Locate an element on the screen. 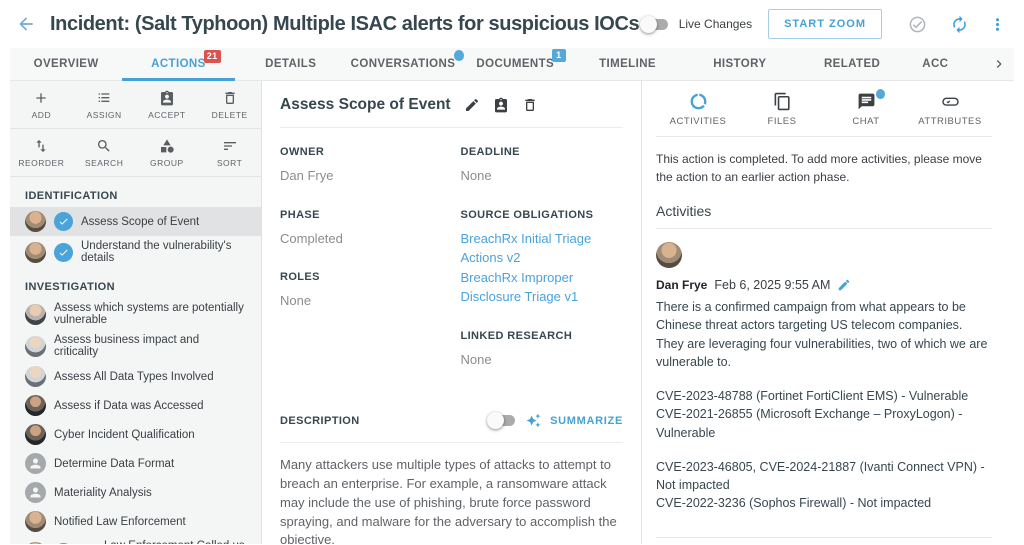  action-item-assess-scope: Assess Scope of Event is located at coordinates (135, 221).